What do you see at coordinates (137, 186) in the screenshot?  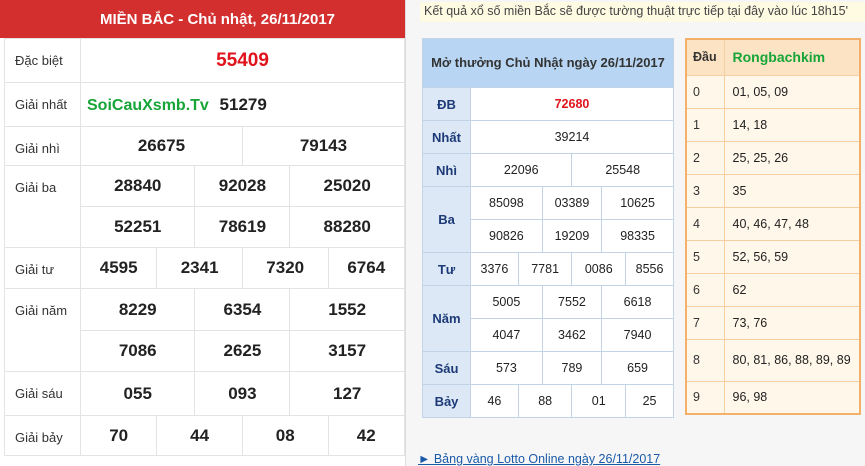 I see `prize-cell: 28840` at bounding box center [137, 186].